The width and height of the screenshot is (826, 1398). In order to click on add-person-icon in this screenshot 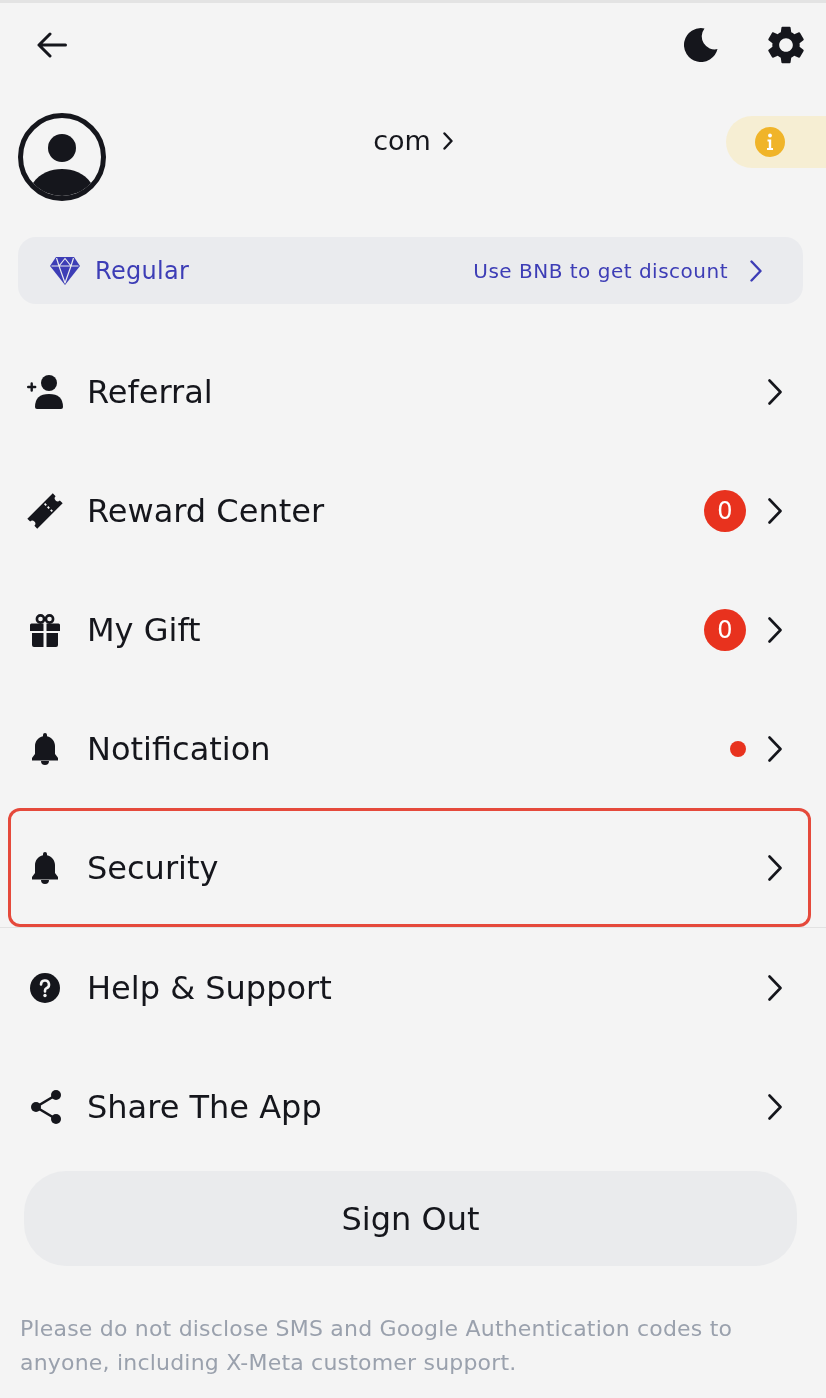, I will do `click(45, 391)`.